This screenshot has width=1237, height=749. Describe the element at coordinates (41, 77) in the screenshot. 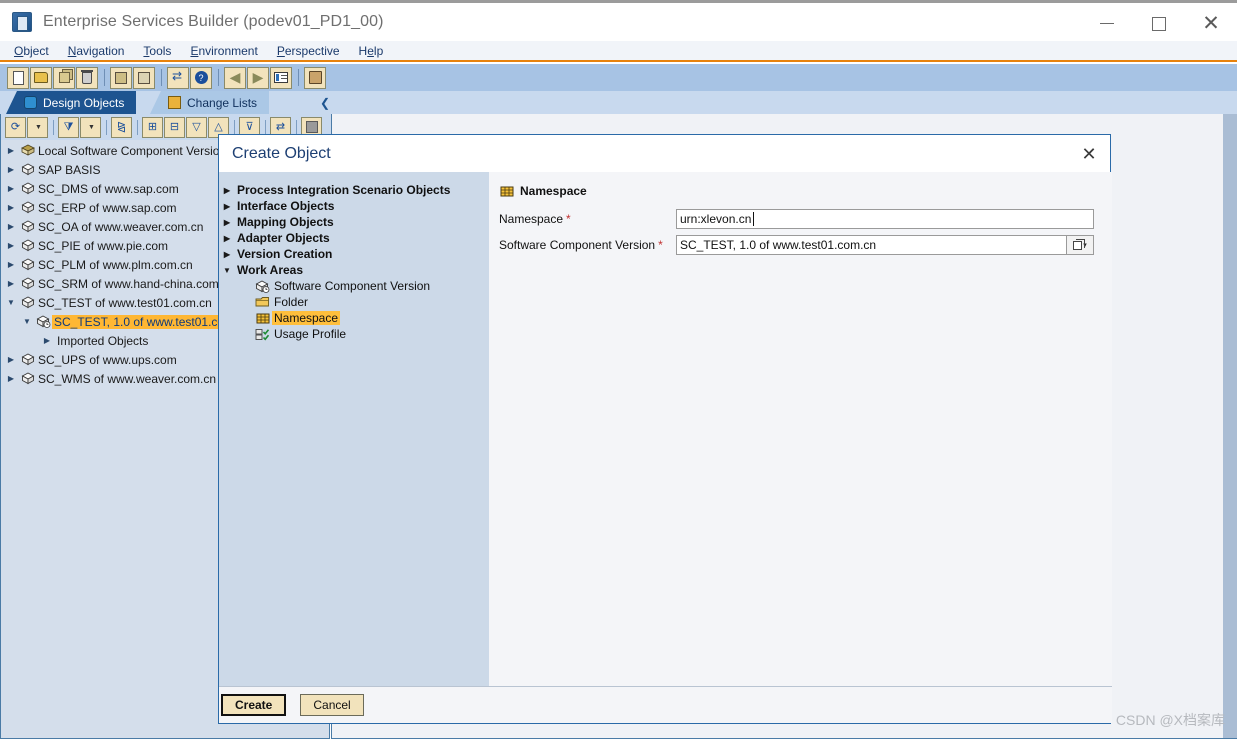

I see `open-icon` at that location.